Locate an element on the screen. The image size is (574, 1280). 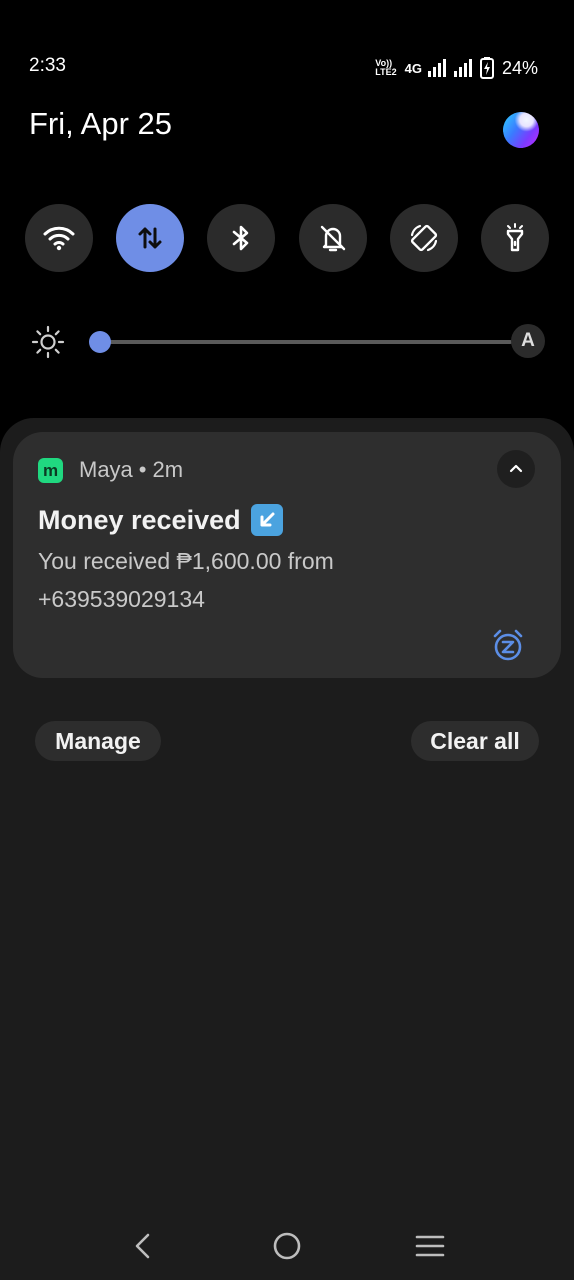
brightness-sun-icon is located at coordinates (48, 342).